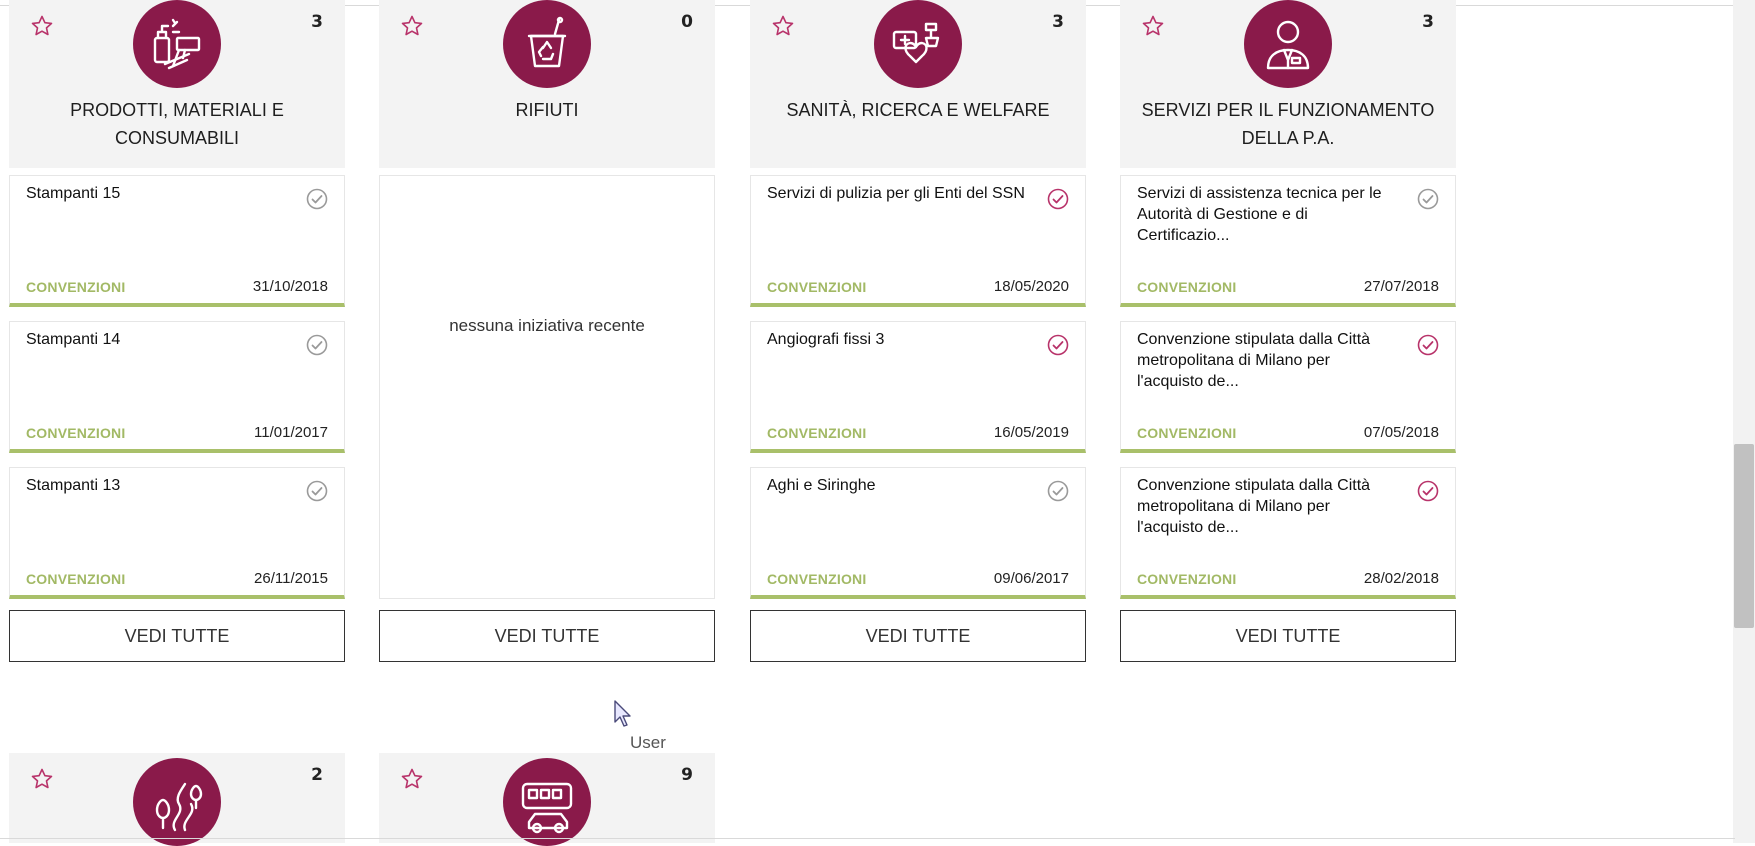  I want to click on initiative-title: Stampanti 14, so click(157, 339).